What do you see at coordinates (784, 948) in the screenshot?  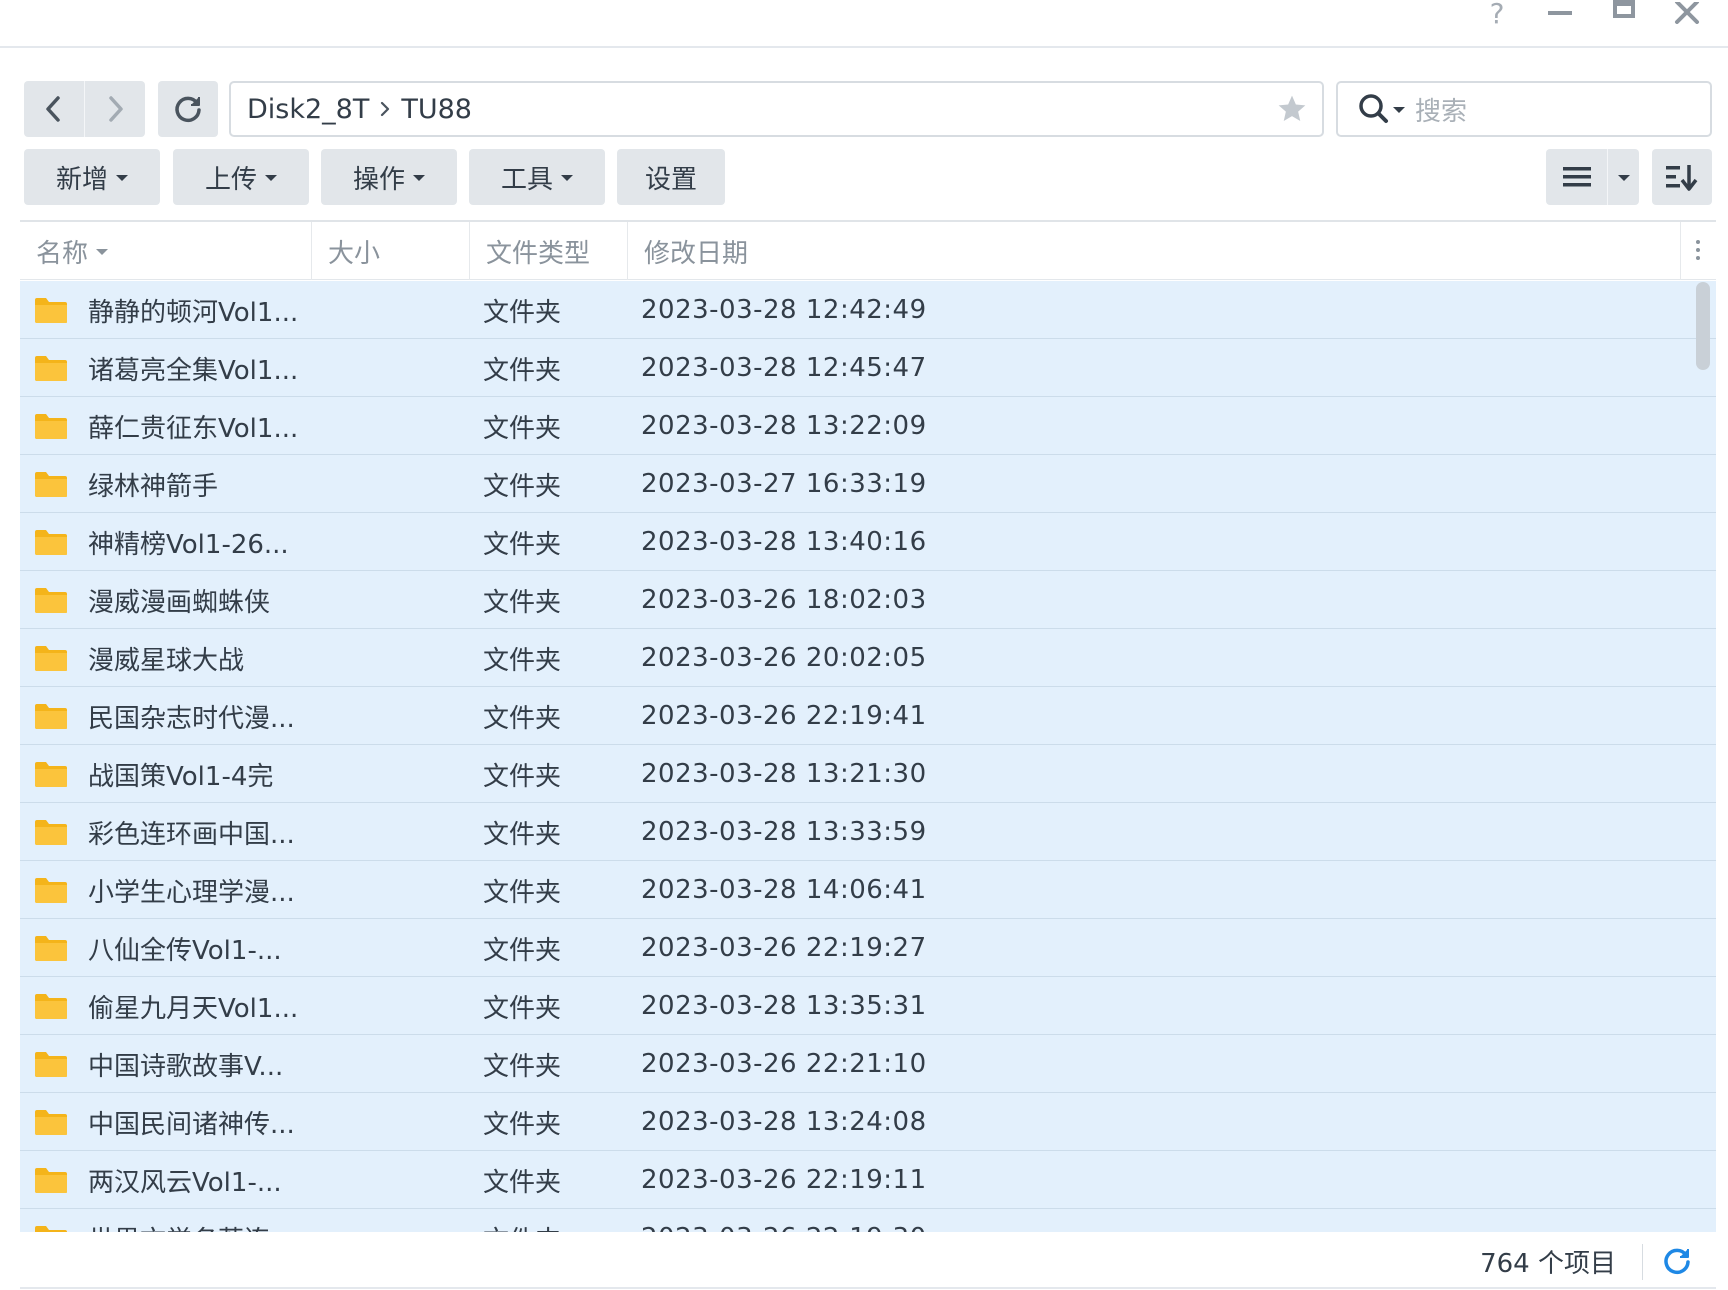 I see `file-modified-date: 2023-03-26 22:19:27` at bounding box center [784, 948].